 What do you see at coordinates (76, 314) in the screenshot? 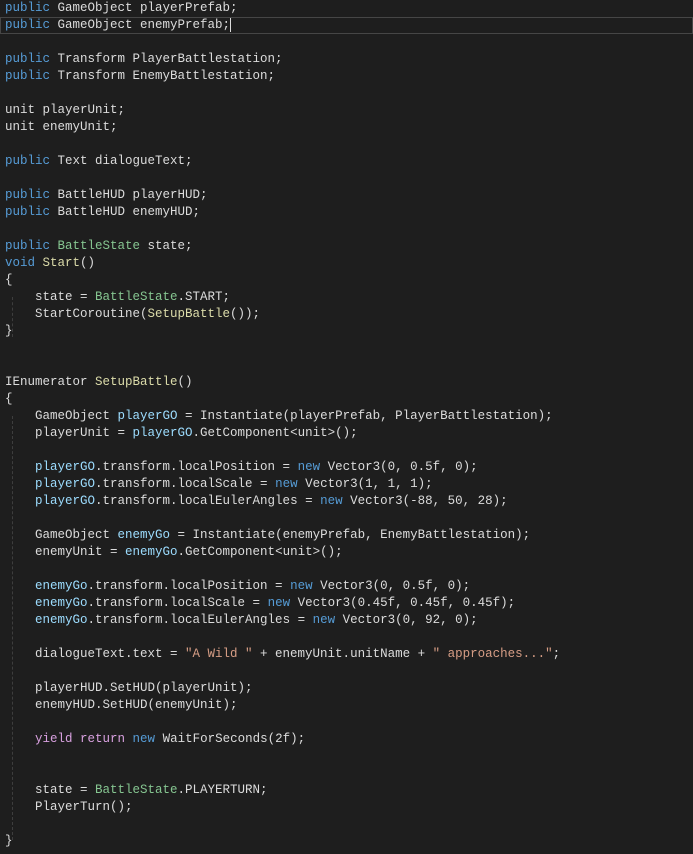
I see `code-token: StartCoroutine(` at bounding box center [76, 314].